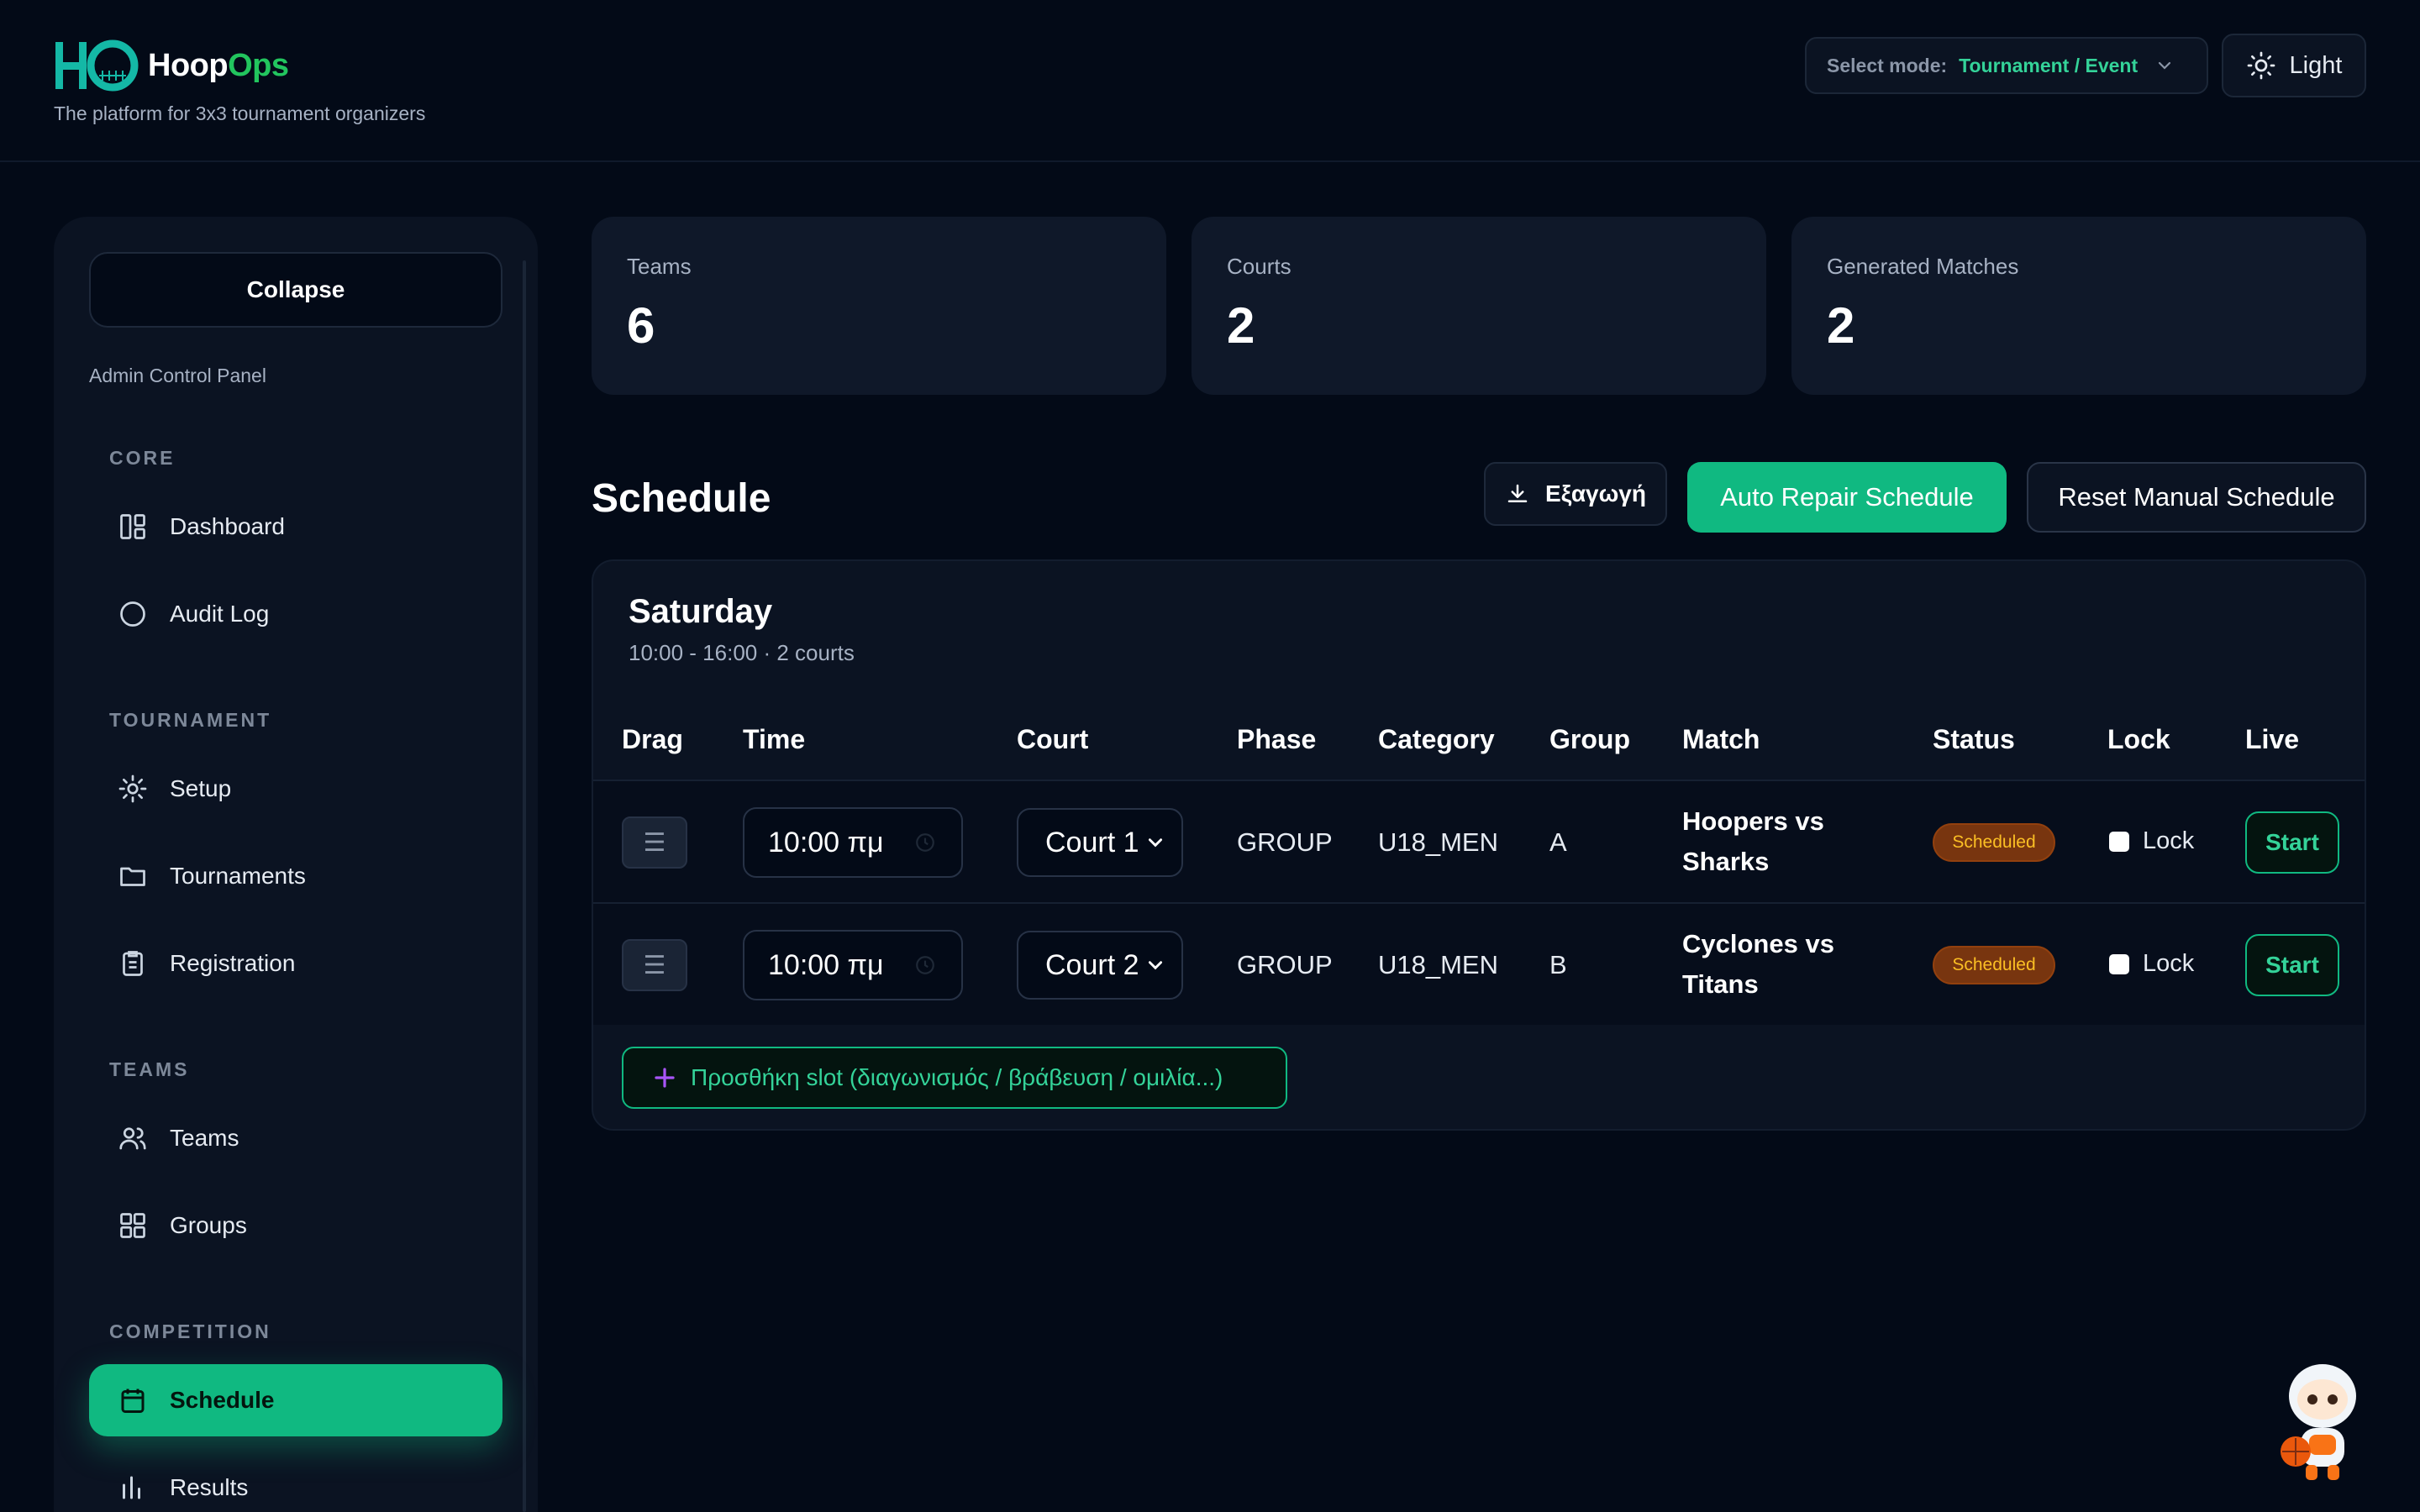 This screenshot has height=1512, width=2420. I want to click on sidebar-scrollbar, so click(524, 886).